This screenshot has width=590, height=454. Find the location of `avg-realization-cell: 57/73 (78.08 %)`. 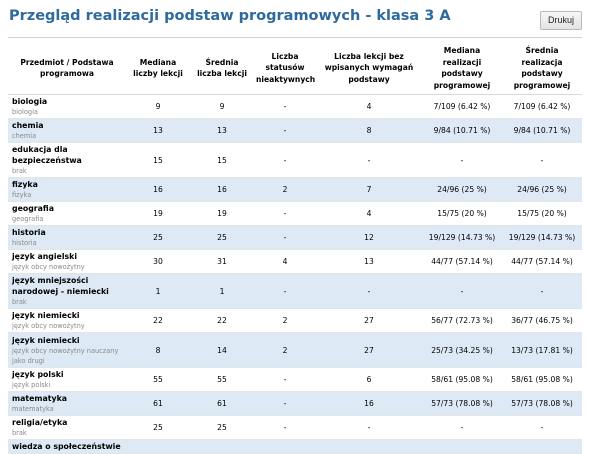

avg-realization-cell: 57/73 (78.08 %) is located at coordinates (542, 403).